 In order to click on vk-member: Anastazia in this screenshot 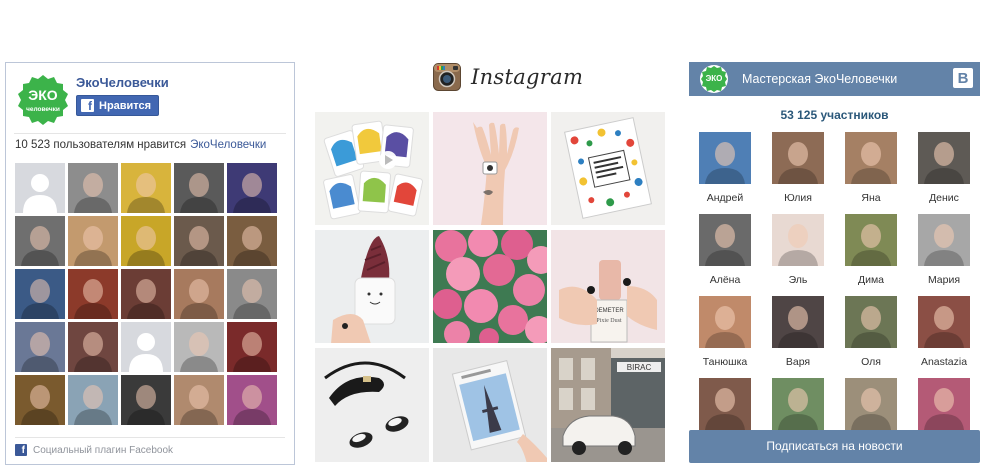, I will do `click(944, 332)`.